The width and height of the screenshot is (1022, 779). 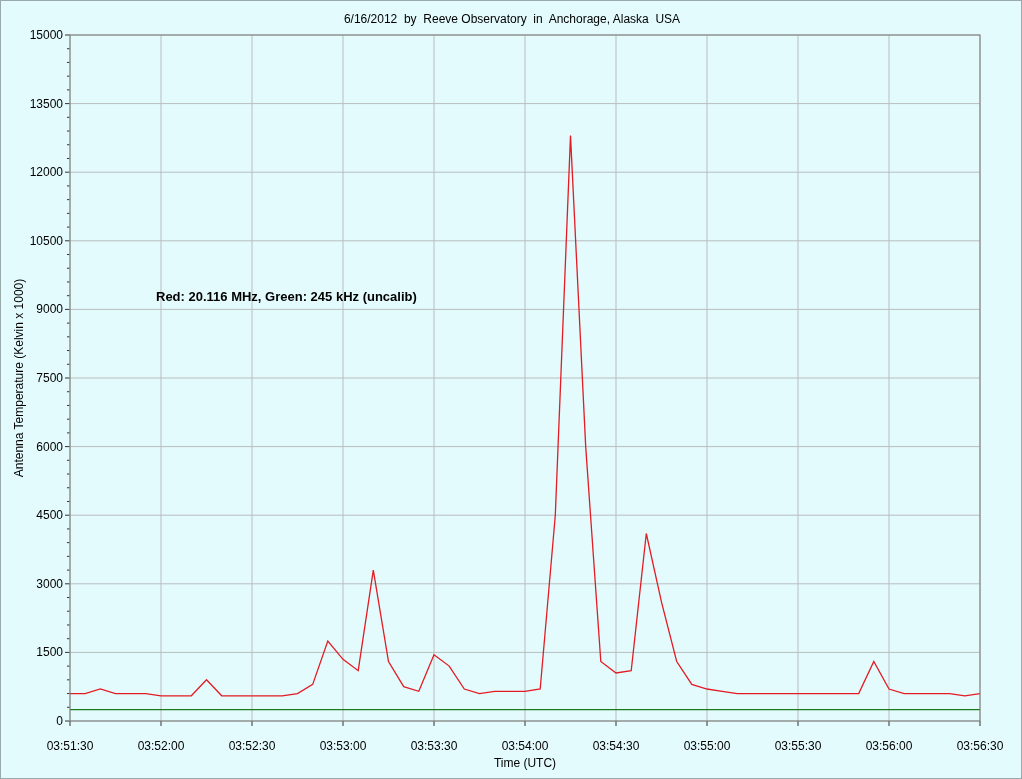 I want to click on x-tick-label: 03:55:00, so click(x=707, y=746).